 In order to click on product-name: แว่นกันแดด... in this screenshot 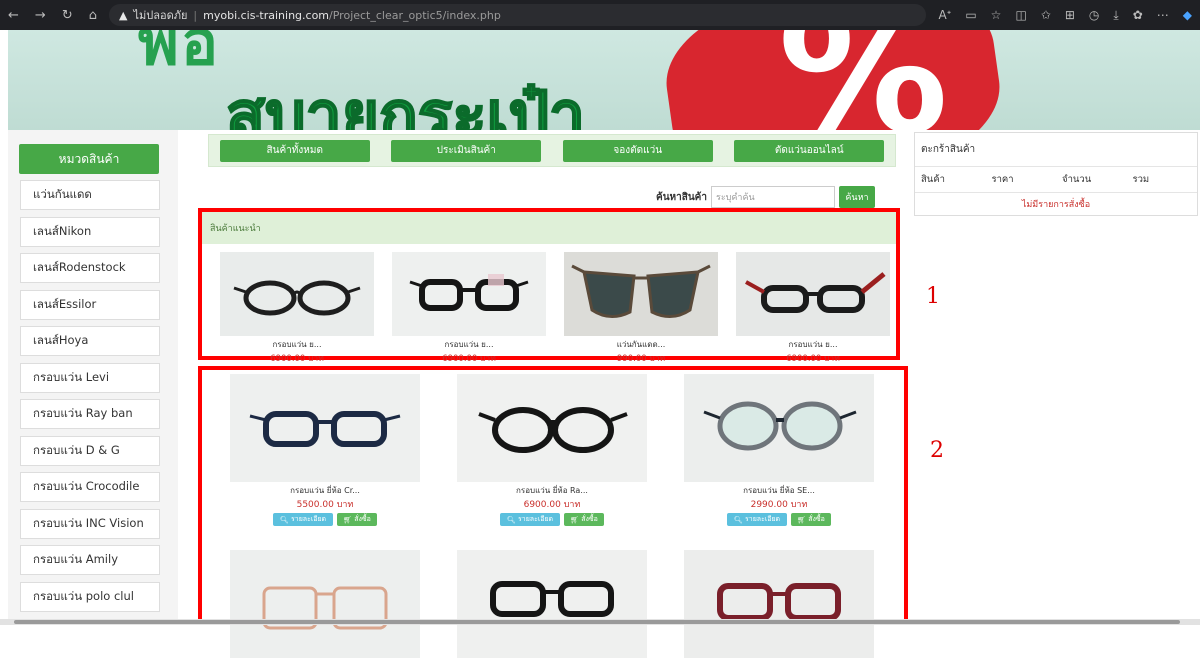, I will do `click(641, 344)`.